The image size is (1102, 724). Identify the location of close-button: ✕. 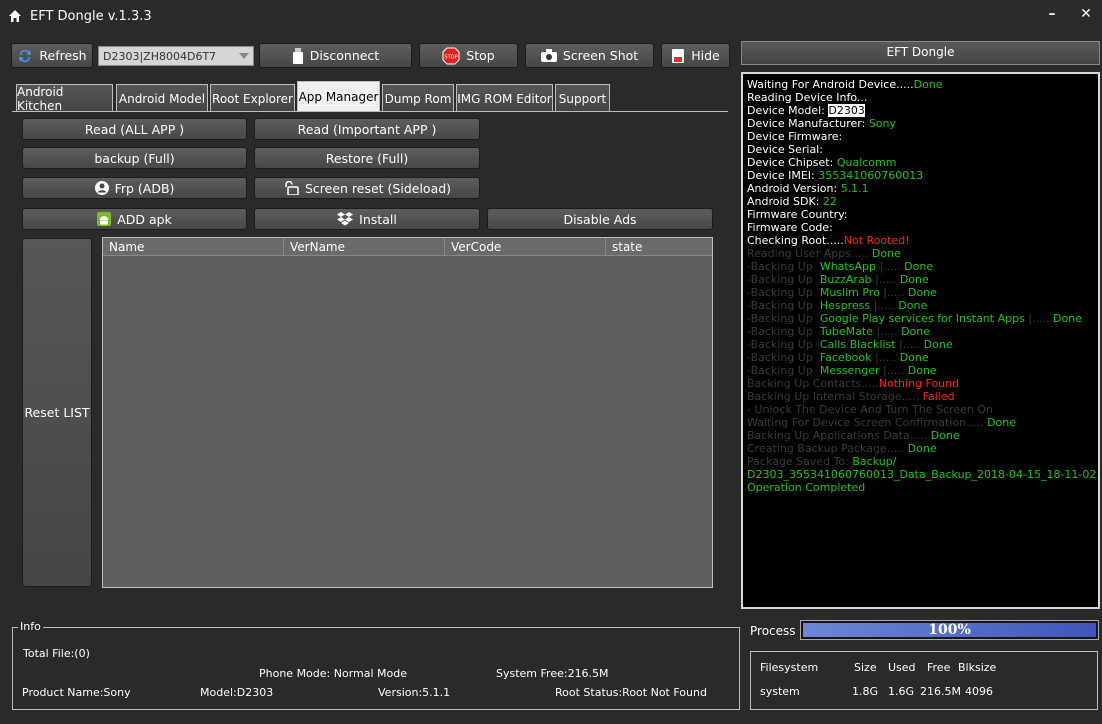
(1086, 16).